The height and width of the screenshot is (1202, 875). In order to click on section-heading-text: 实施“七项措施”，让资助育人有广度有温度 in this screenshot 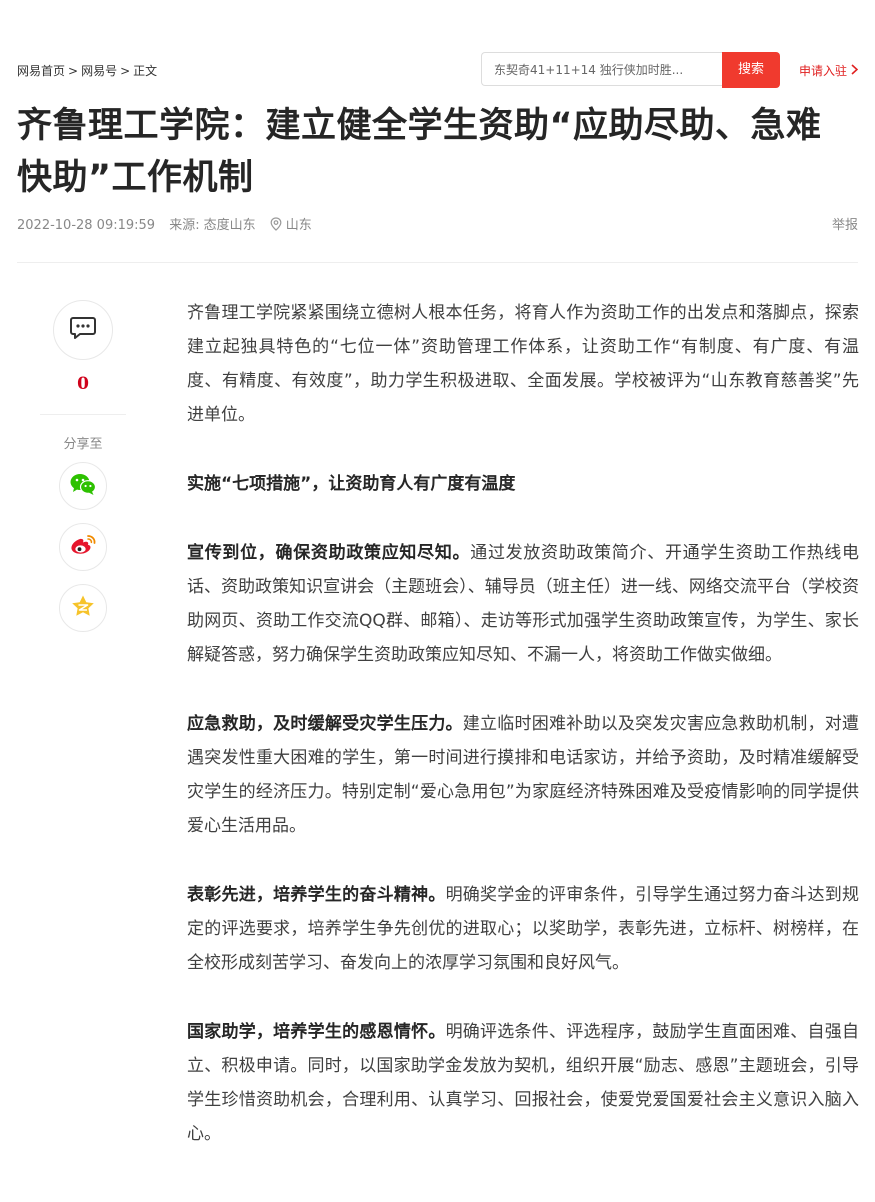, I will do `click(351, 484)`.